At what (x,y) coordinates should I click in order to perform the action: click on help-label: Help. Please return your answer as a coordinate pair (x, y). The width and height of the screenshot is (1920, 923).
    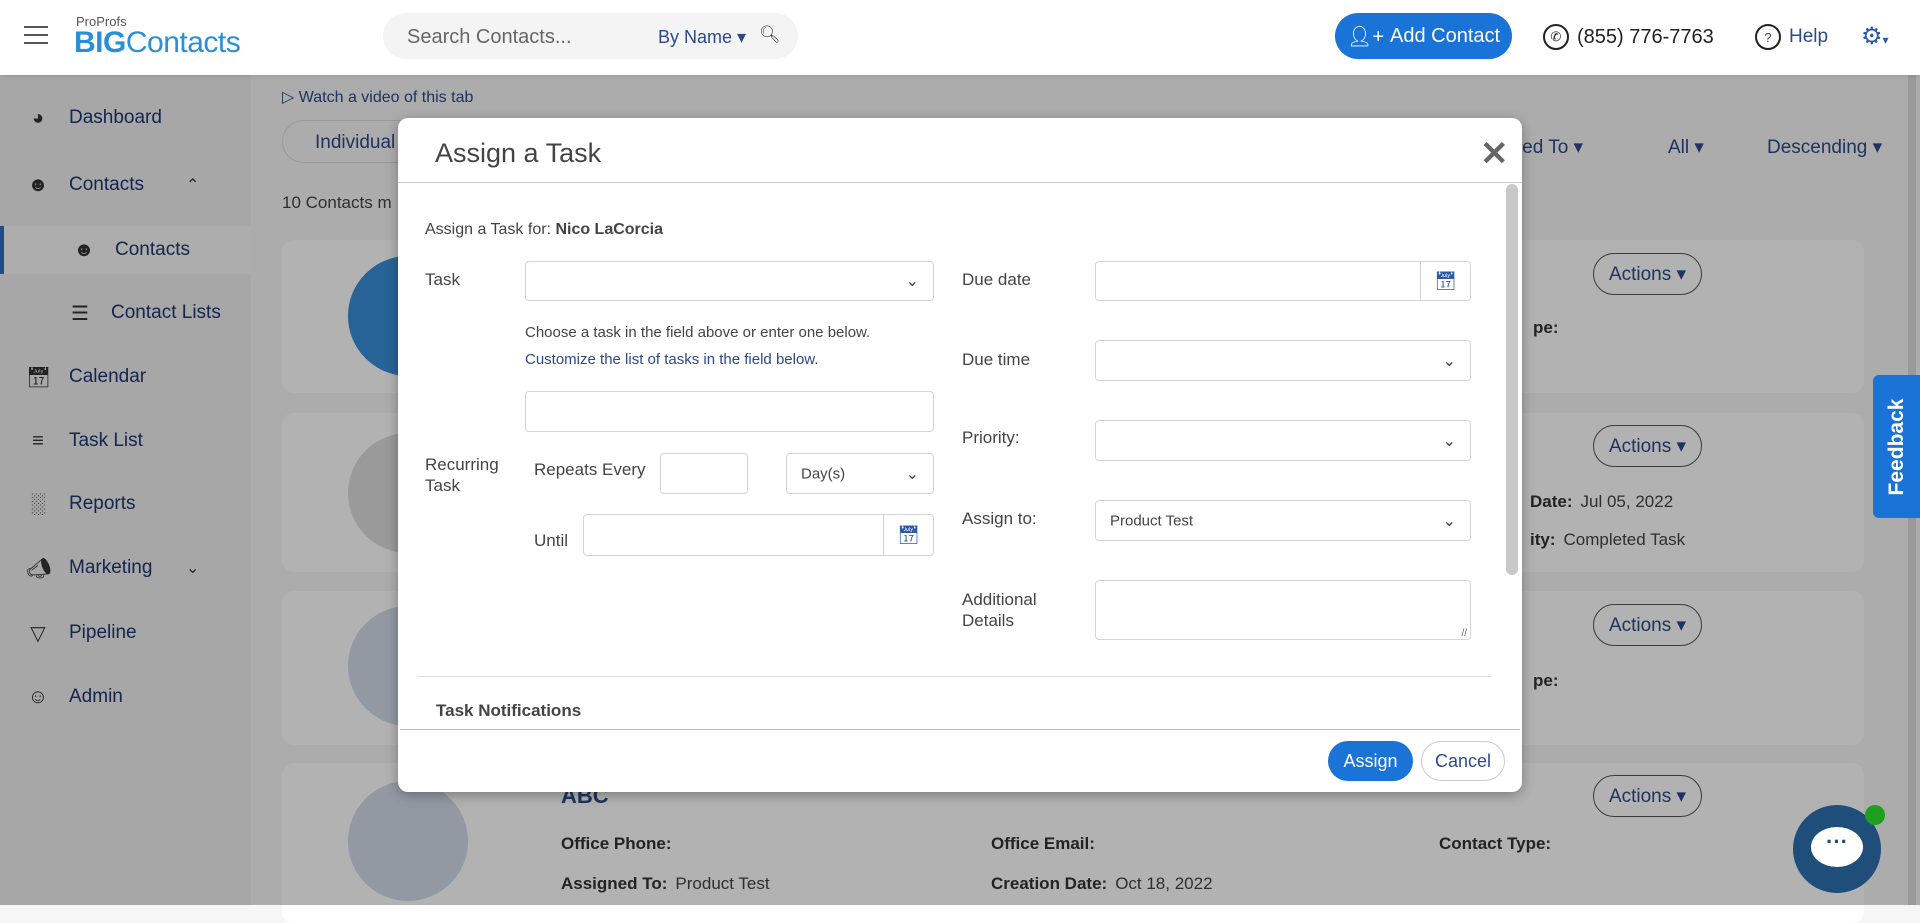
    Looking at the image, I should click on (1809, 36).